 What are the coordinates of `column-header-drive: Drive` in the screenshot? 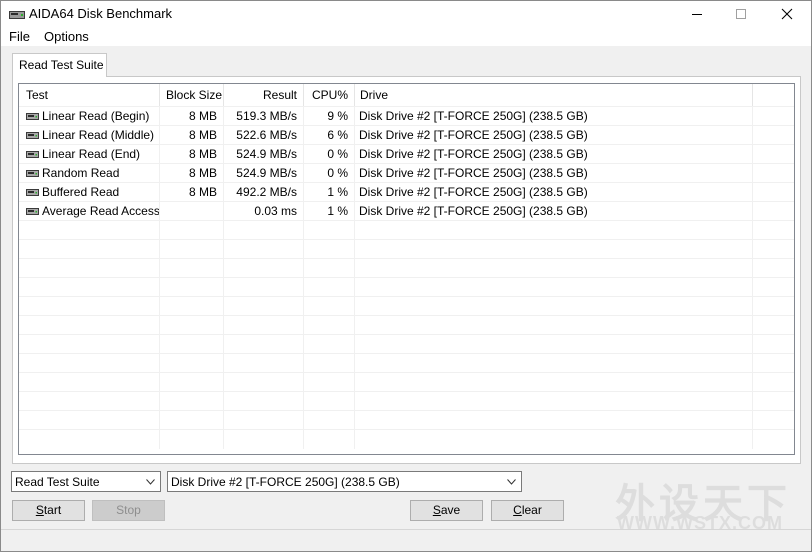 It's located at (554, 95).